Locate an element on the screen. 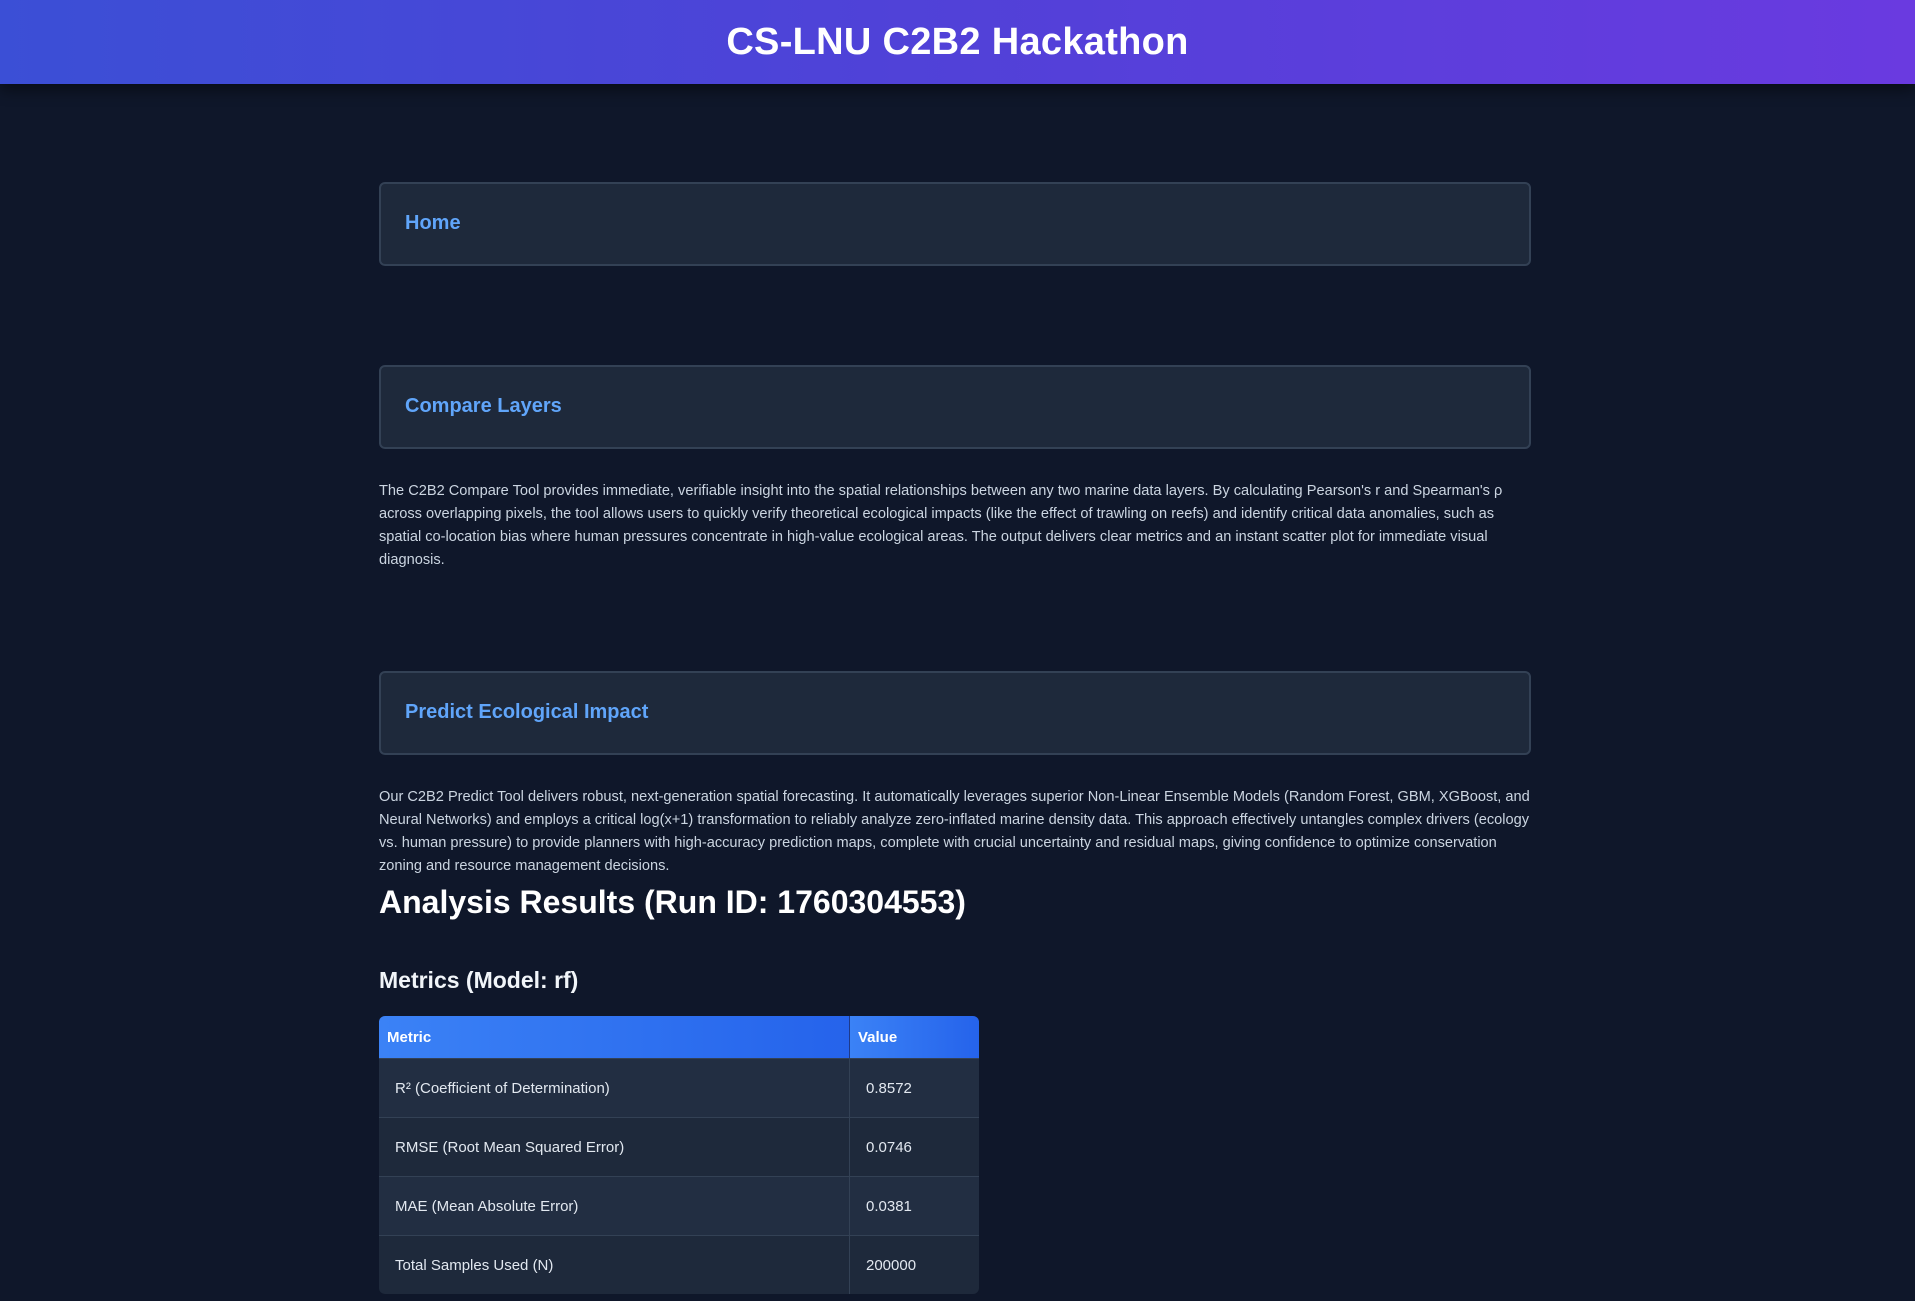 Image resolution: width=1915 pixels, height=1301 pixels. home-card: Home is located at coordinates (955, 224).